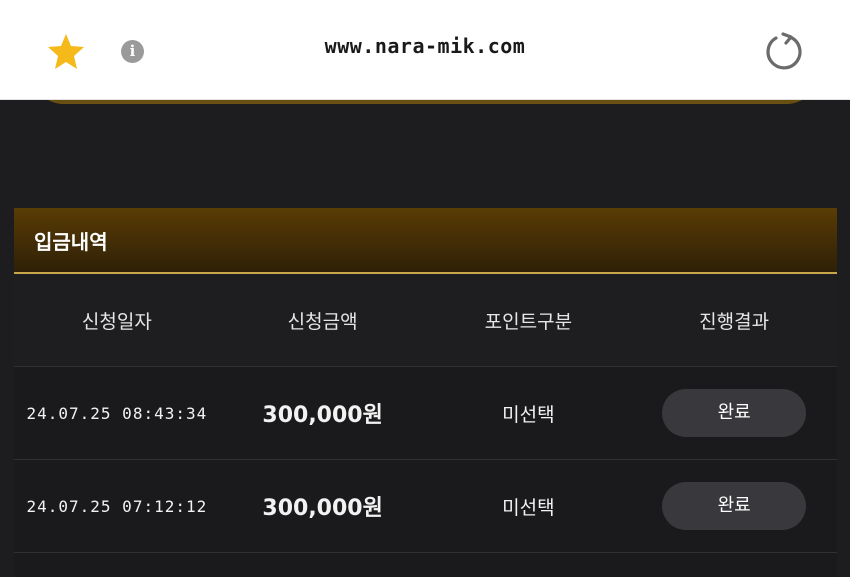 This screenshot has height=577, width=850. I want to click on row-date: 24.07.25 08:43:34, so click(117, 413).